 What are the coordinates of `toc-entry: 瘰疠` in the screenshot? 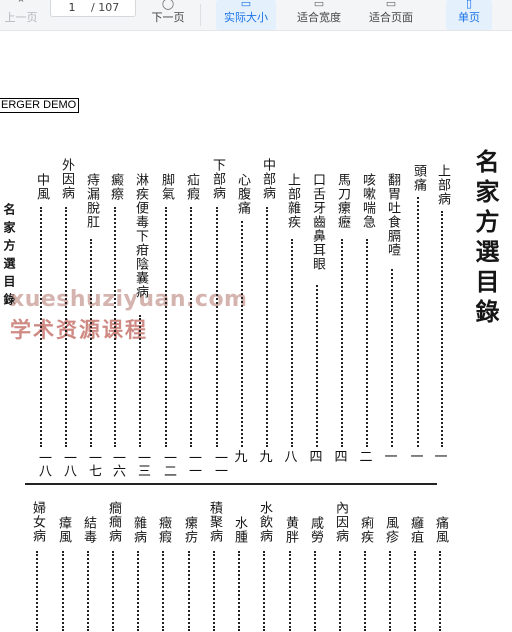 It's located at (189, 530).